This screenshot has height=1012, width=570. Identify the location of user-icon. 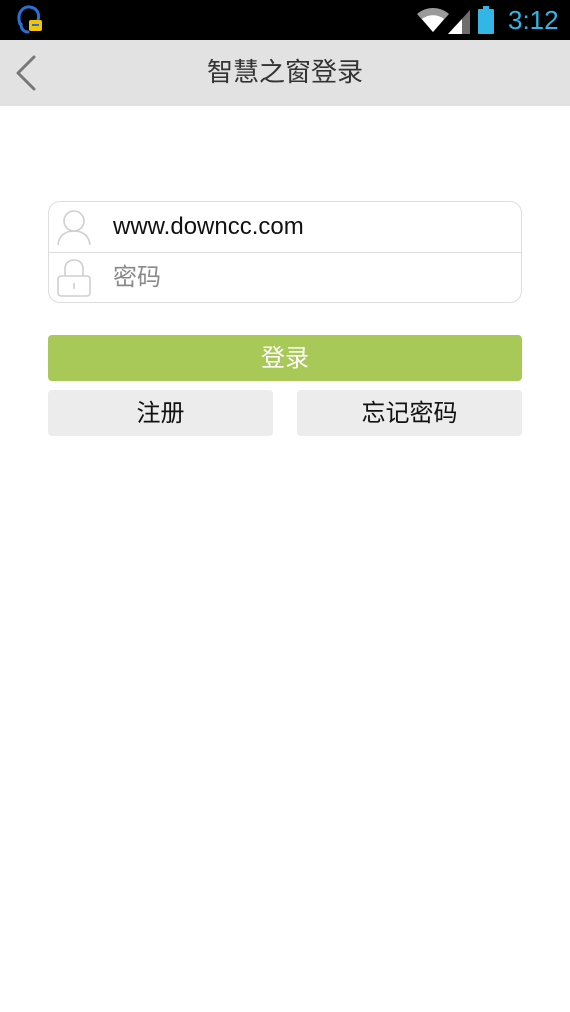
(74, 227).